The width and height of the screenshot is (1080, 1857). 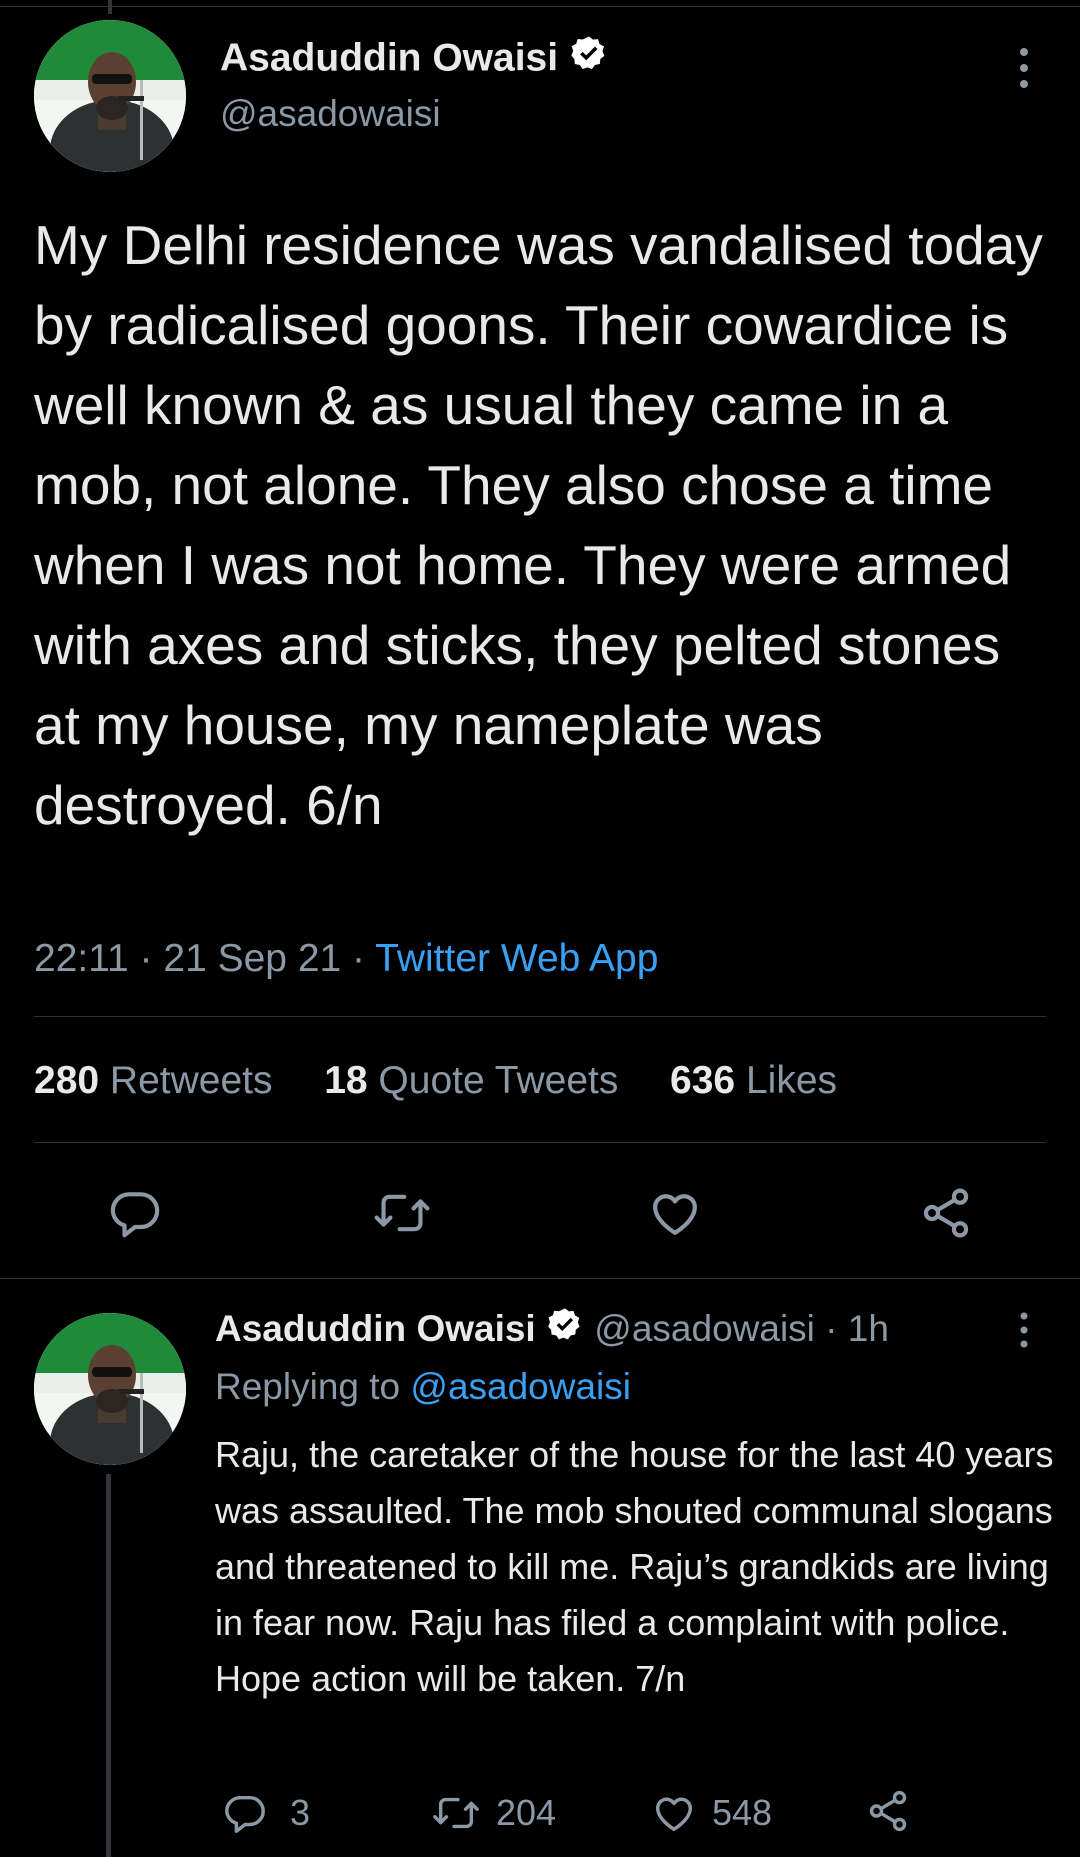 I want to click on tweet-meta: 22:11 · 21 Sep 21 · Twitter Web App, so click(x=346, y=959).